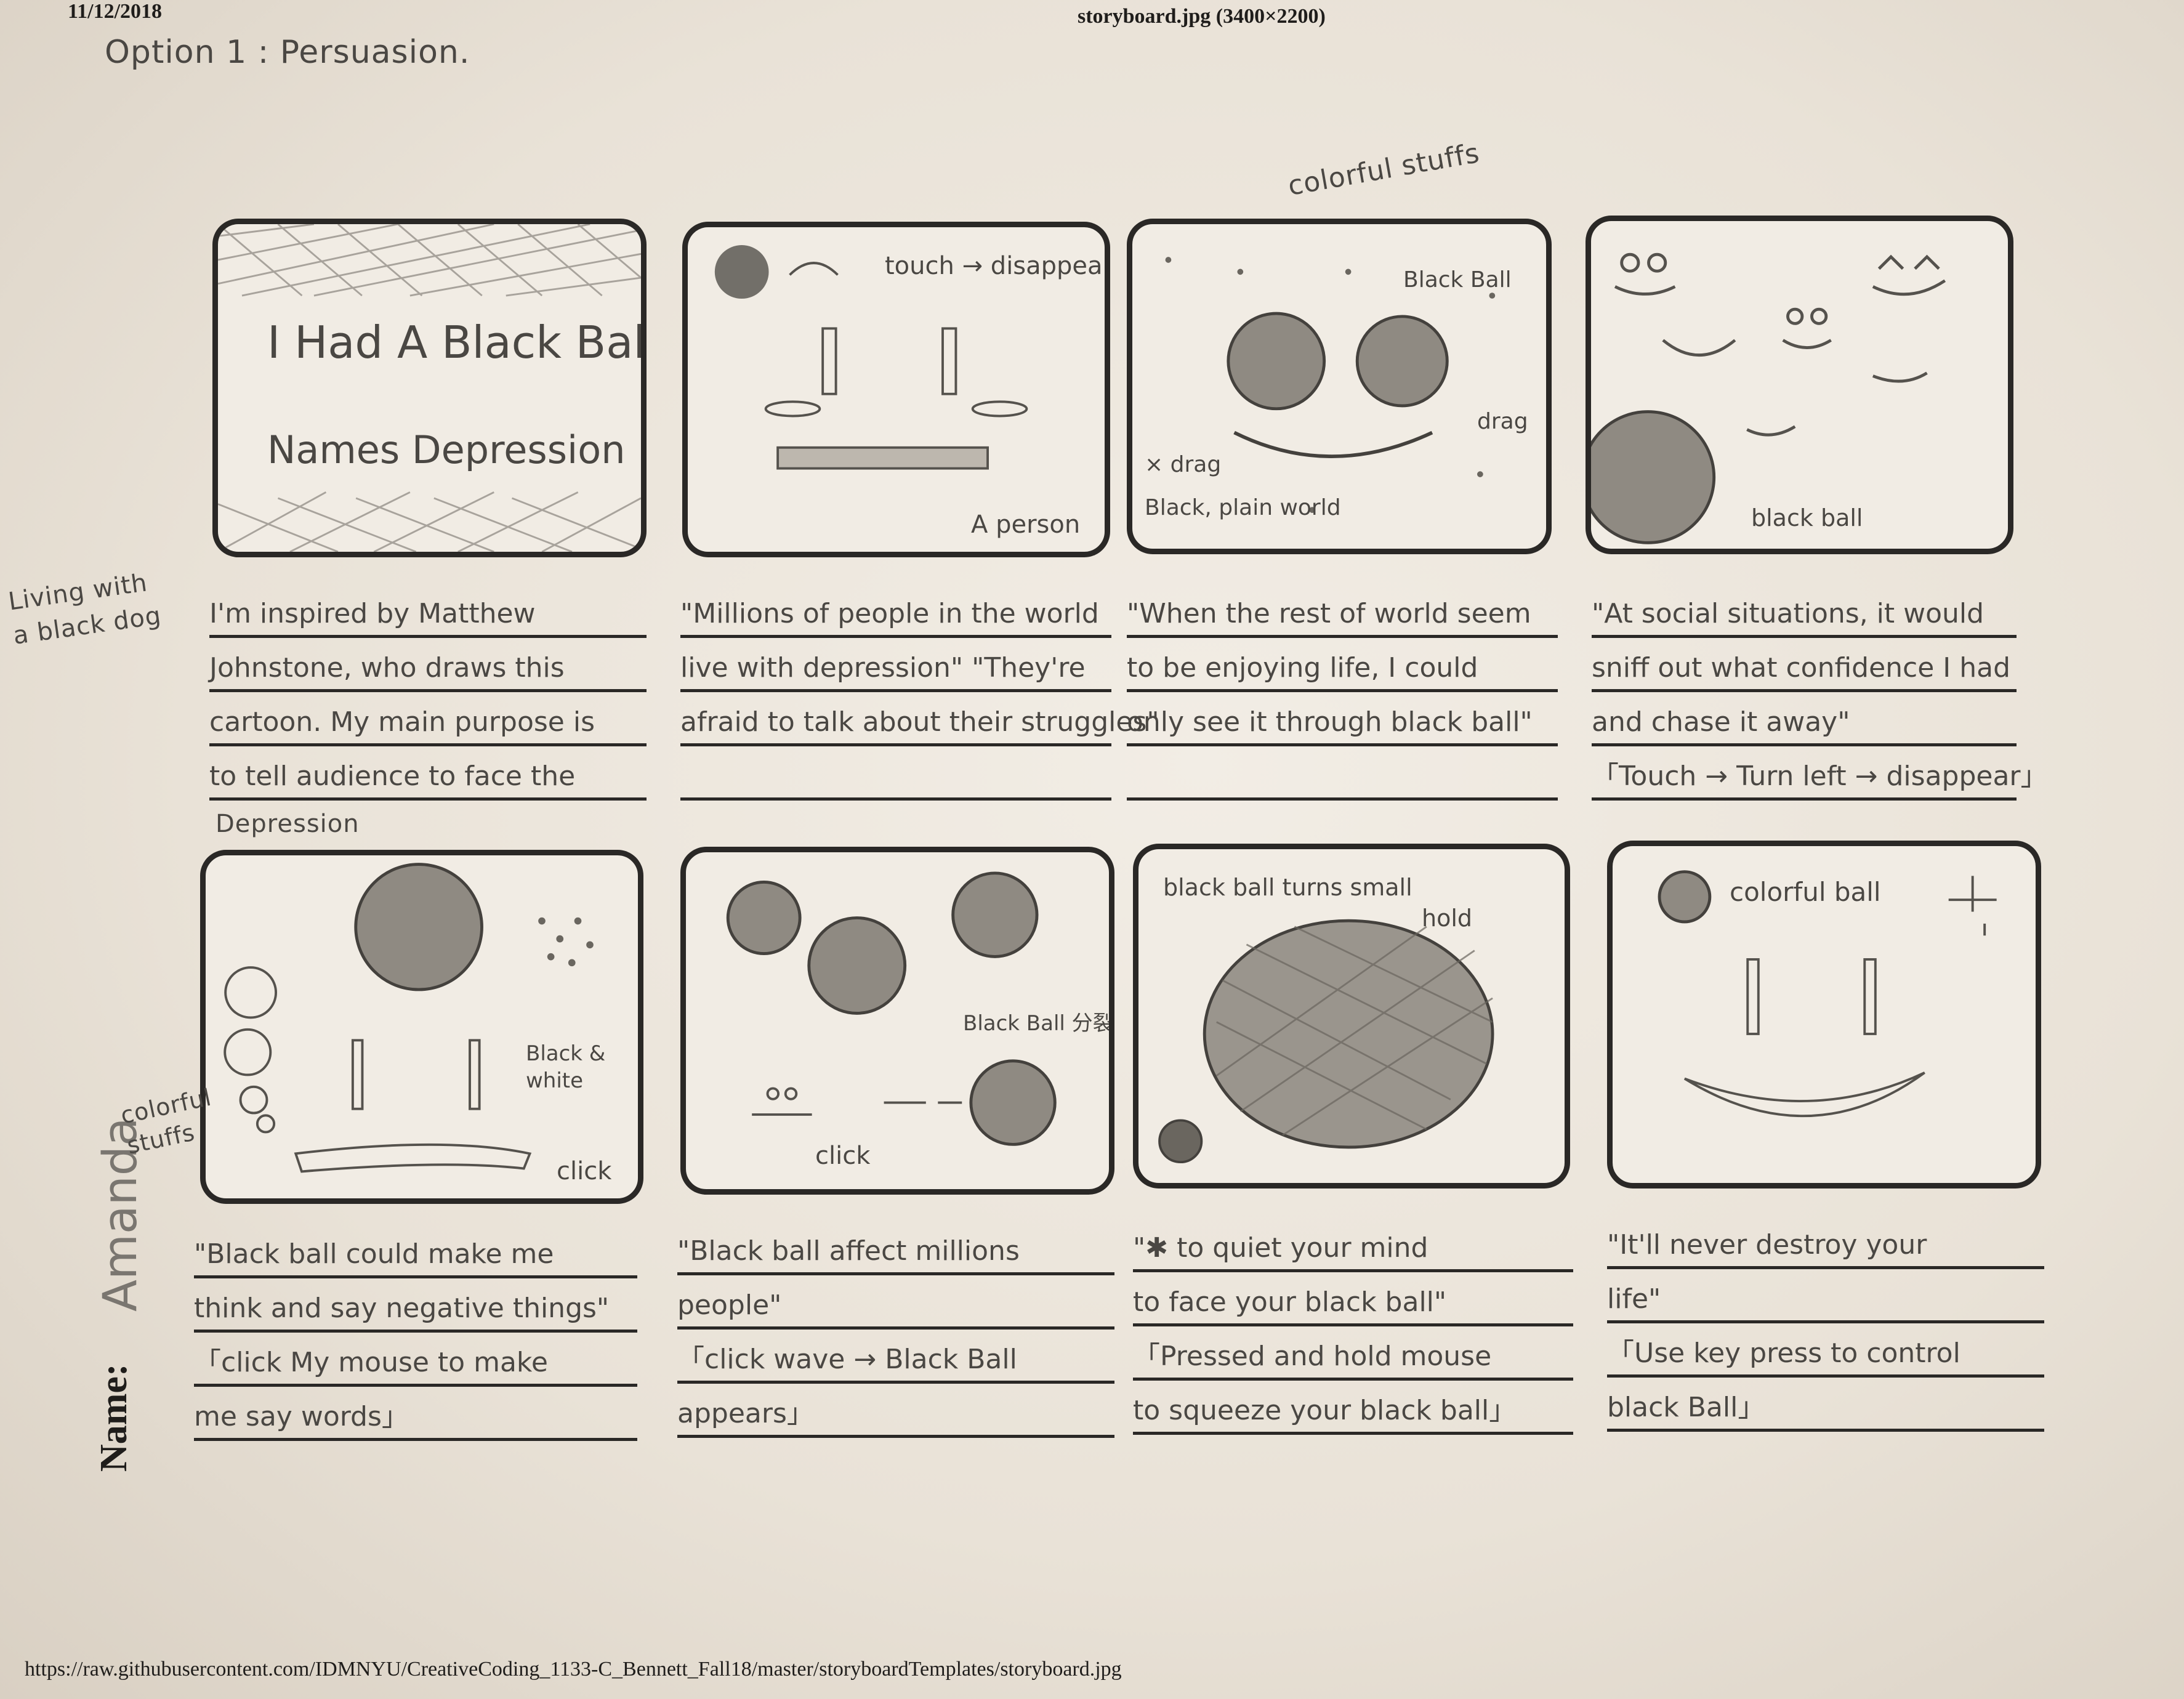 The width and height of the screenshot is (2184, 1699). Describe the element at coordinates (457, 342) in the screenshot. I see `frame-title-text: I Had A Black Ball` at that location.